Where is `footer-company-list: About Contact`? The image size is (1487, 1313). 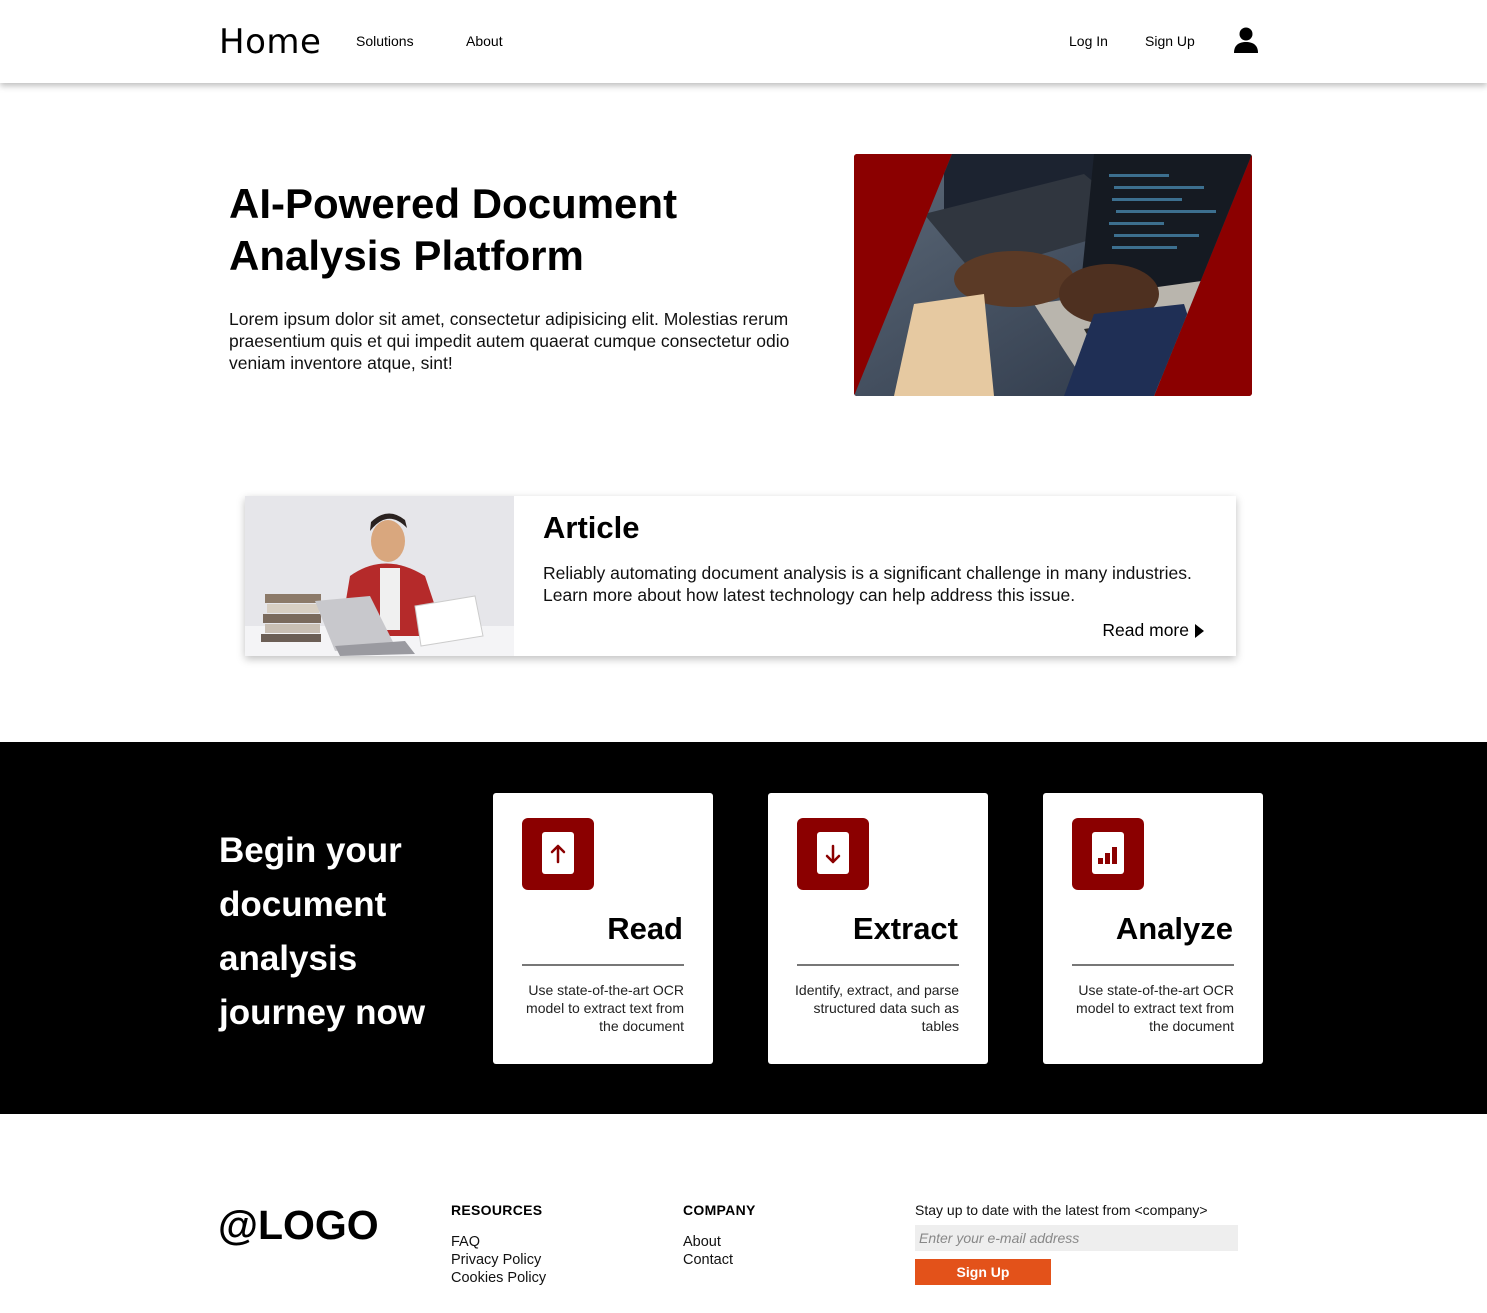 footer-company-list: About Contact is located at coordinates (708, 1251).